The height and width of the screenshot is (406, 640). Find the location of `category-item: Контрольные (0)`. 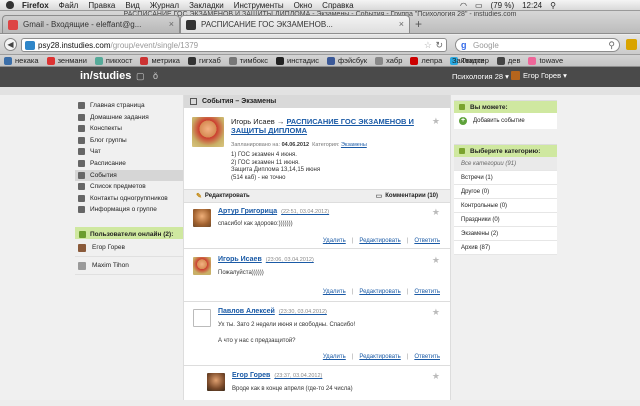

category-item: Контрольные (0) is located at coordinates (505, 206).